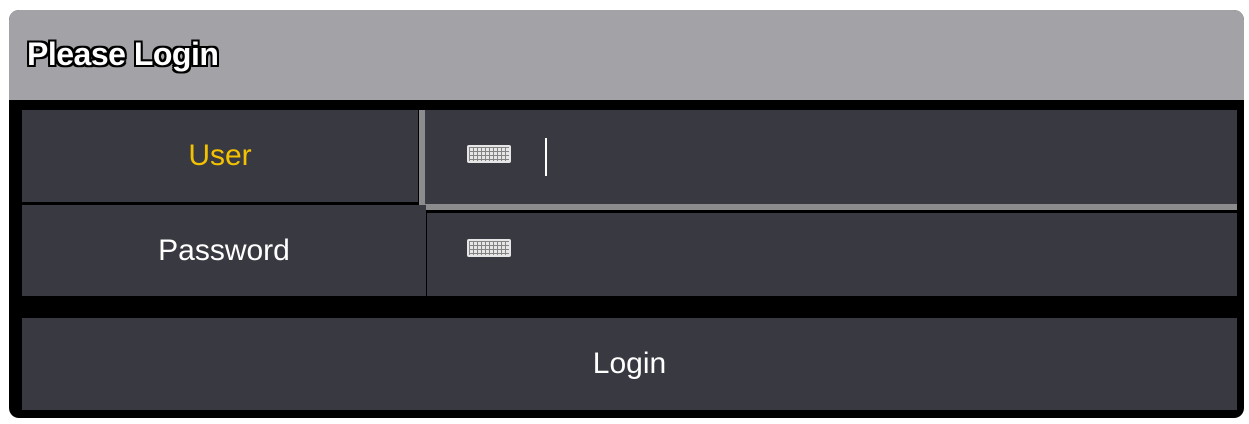  I want to click on login-button-label: Login, so click(629, 363).